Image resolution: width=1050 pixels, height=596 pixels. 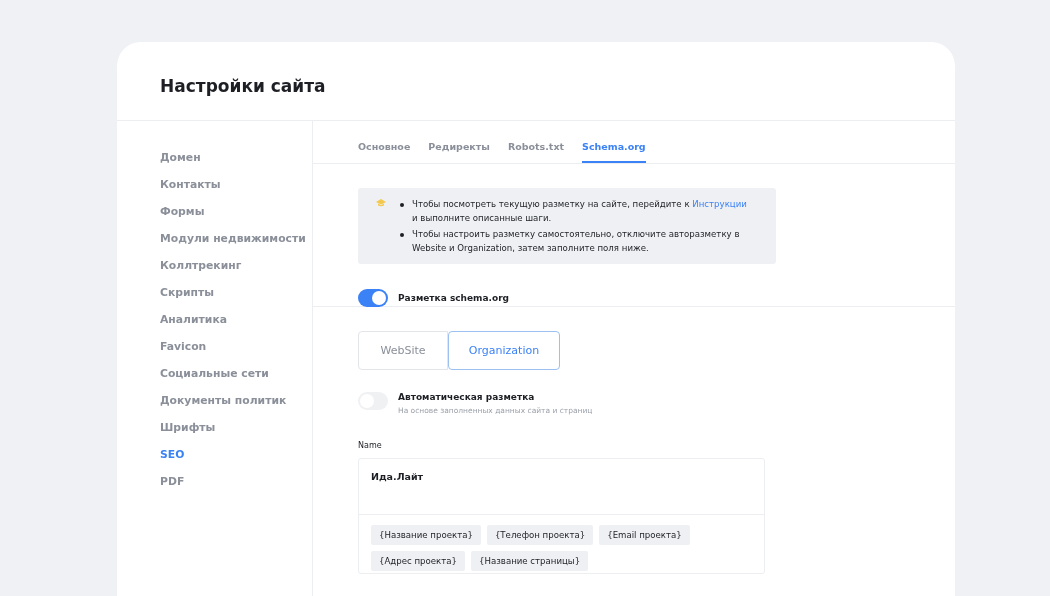 I want to click on toggle-label: Разметка schema.org, so click(x=454, y=298).